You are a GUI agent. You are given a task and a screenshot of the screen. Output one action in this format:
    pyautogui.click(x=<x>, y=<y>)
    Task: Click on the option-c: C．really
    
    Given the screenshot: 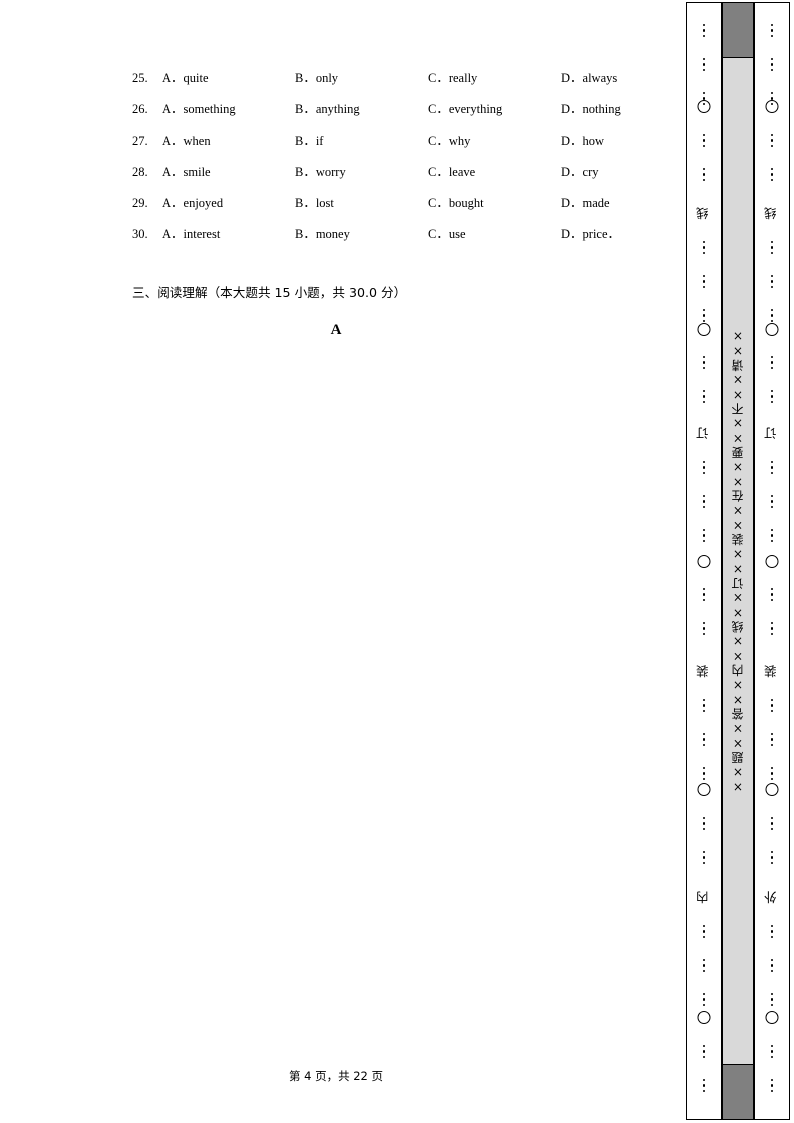 What is the action you would take?
    pyautogui.click(x=494, y=78)
    